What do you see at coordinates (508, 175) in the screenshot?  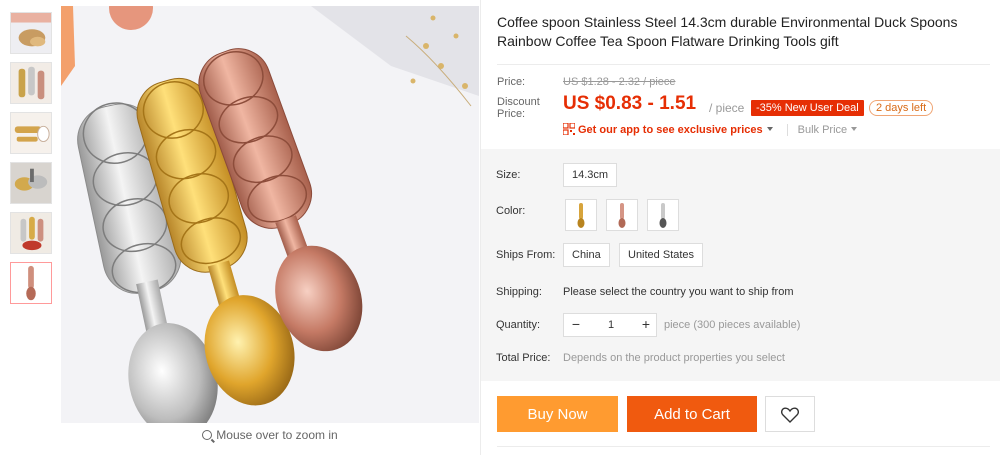 I see `size-label: Size:` at bounding box center [508, 175].